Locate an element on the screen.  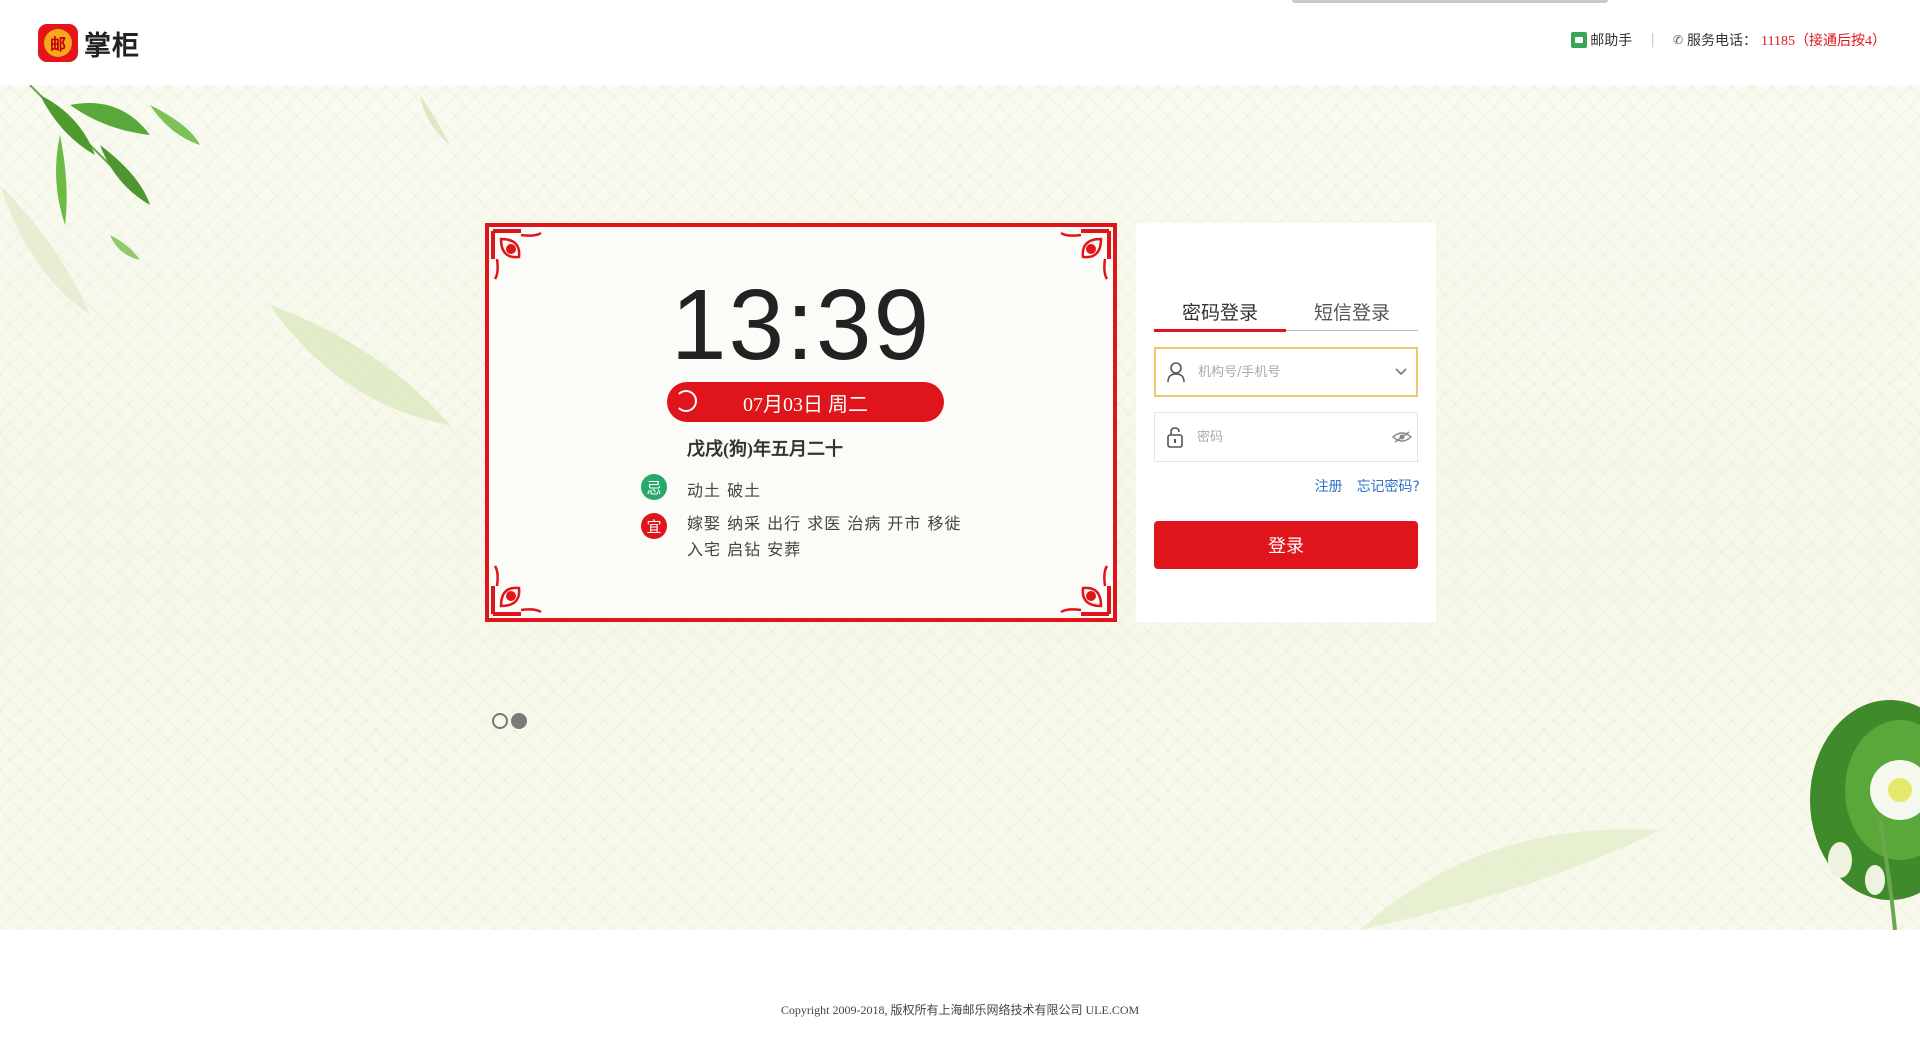
eye-hidden-icon is located at coordinates (1402, 437).